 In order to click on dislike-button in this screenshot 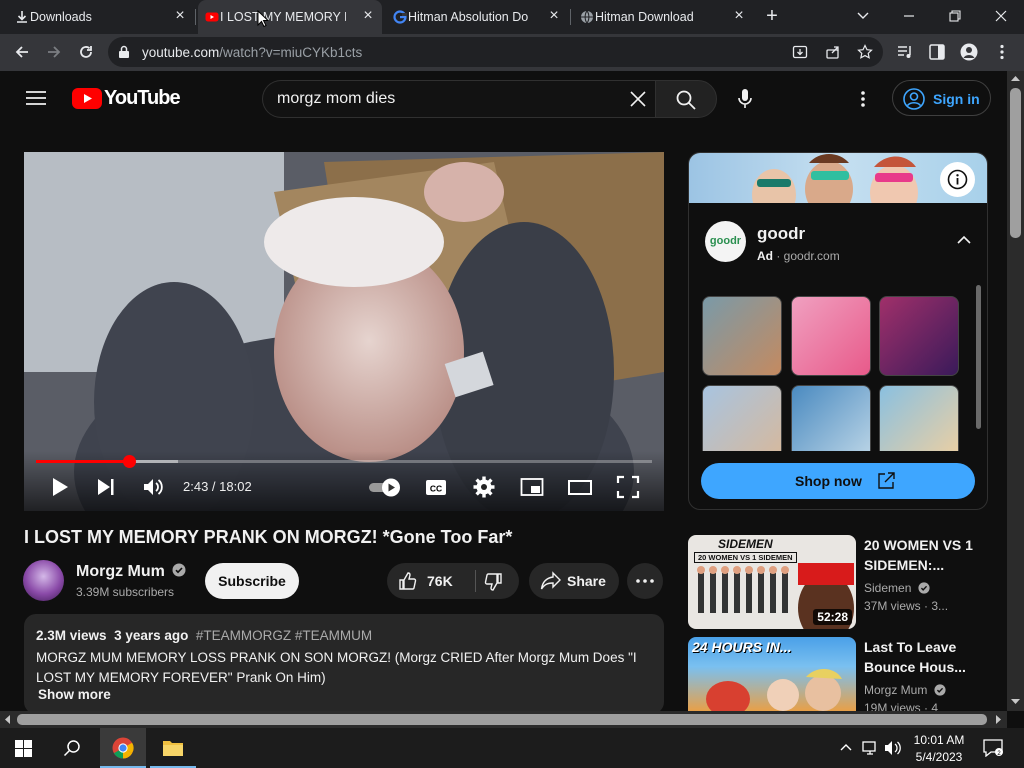, I will do `click(497, 581)`.